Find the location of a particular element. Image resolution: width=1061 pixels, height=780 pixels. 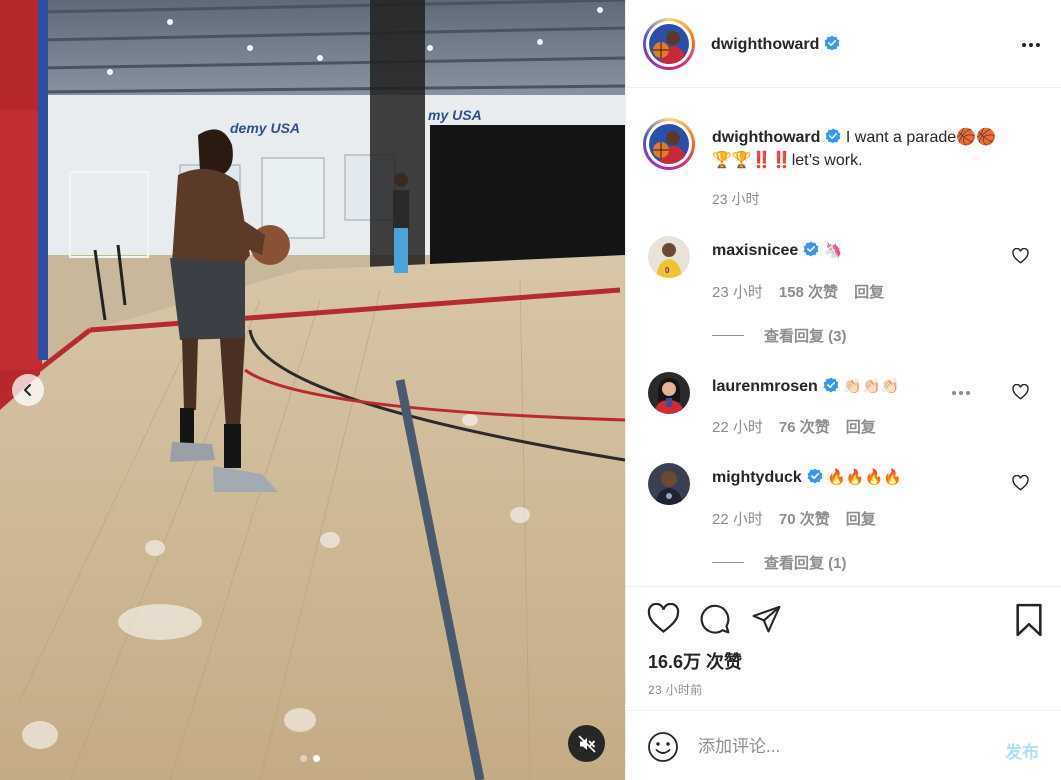

comment-avatar-mightyduck is located at coordinates (669, 484).